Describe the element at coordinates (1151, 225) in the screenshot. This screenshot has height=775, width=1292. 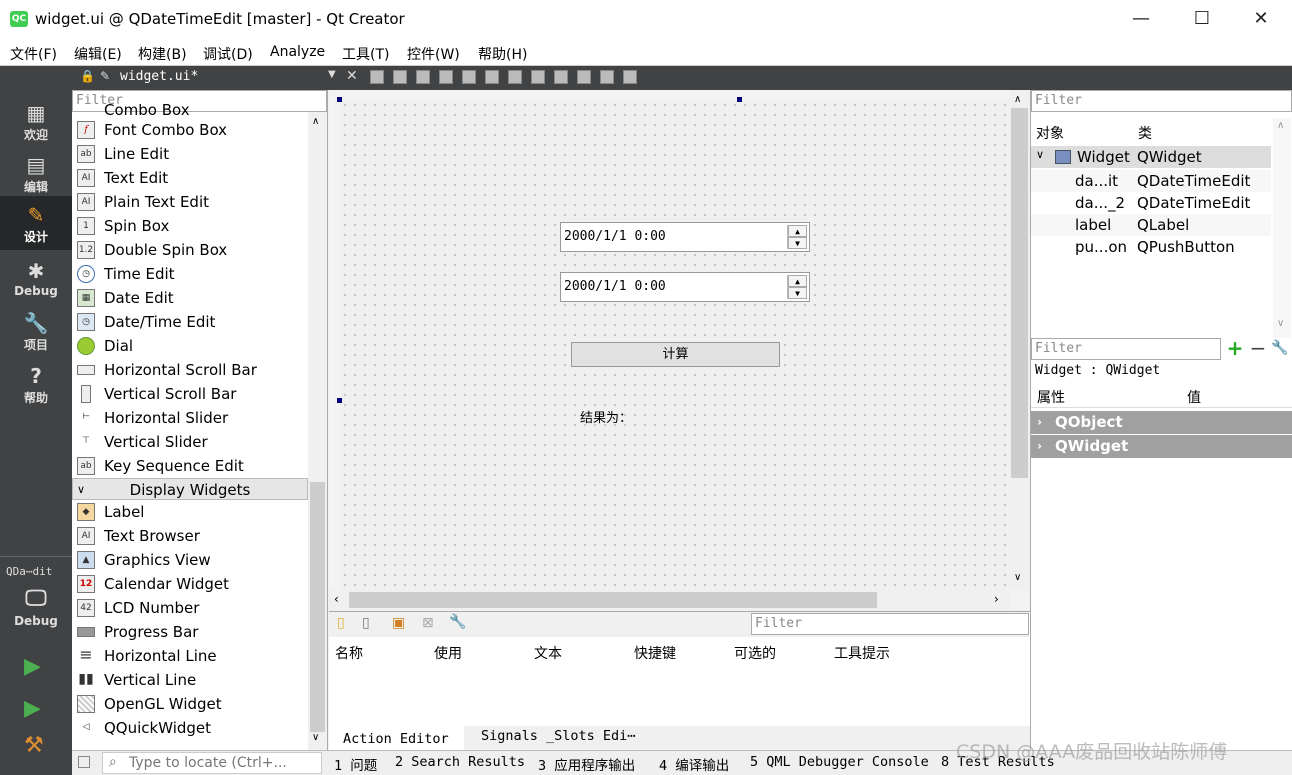
I see `tree-row: label QLabel` at that location.